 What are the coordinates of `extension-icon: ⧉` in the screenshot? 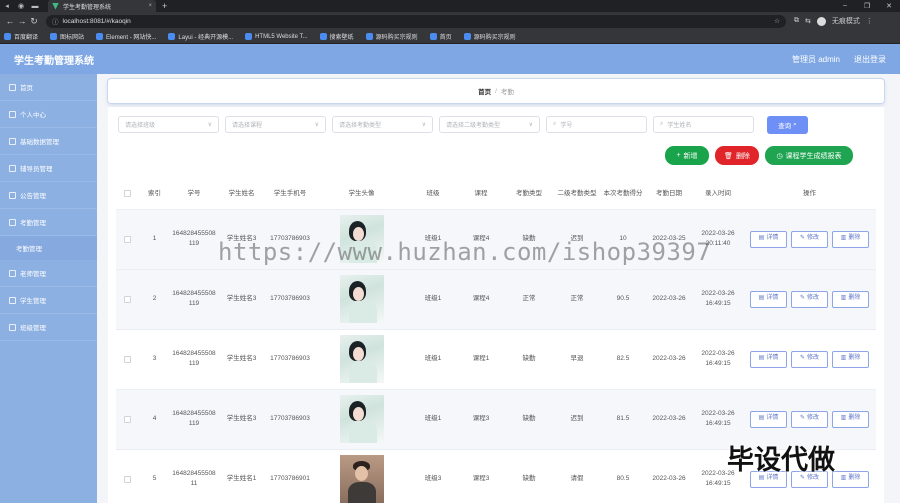 It's located at (796, 21).